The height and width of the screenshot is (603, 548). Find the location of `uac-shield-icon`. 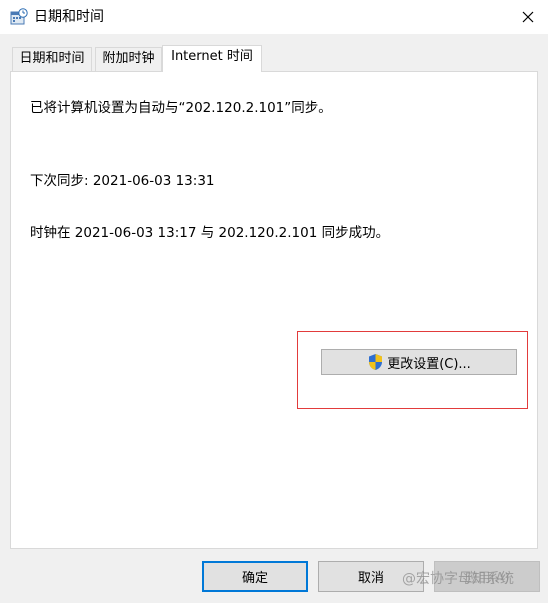

uac-shield-icon is located at coordinates (375, 362).